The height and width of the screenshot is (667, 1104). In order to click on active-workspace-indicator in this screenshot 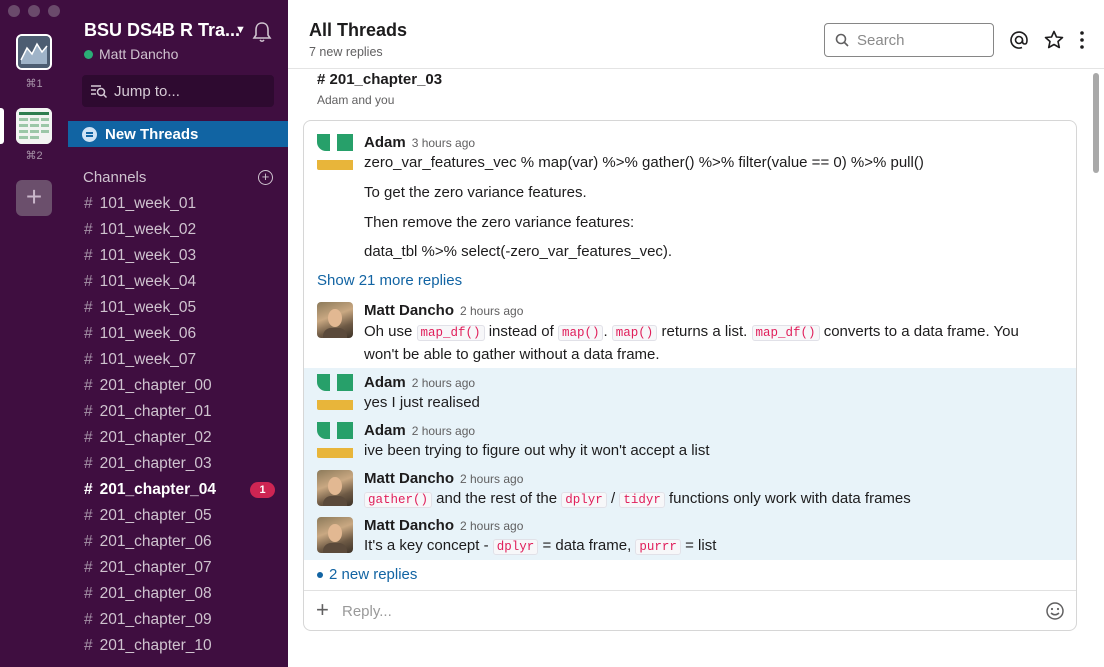, I will do `click(2, 126)`.